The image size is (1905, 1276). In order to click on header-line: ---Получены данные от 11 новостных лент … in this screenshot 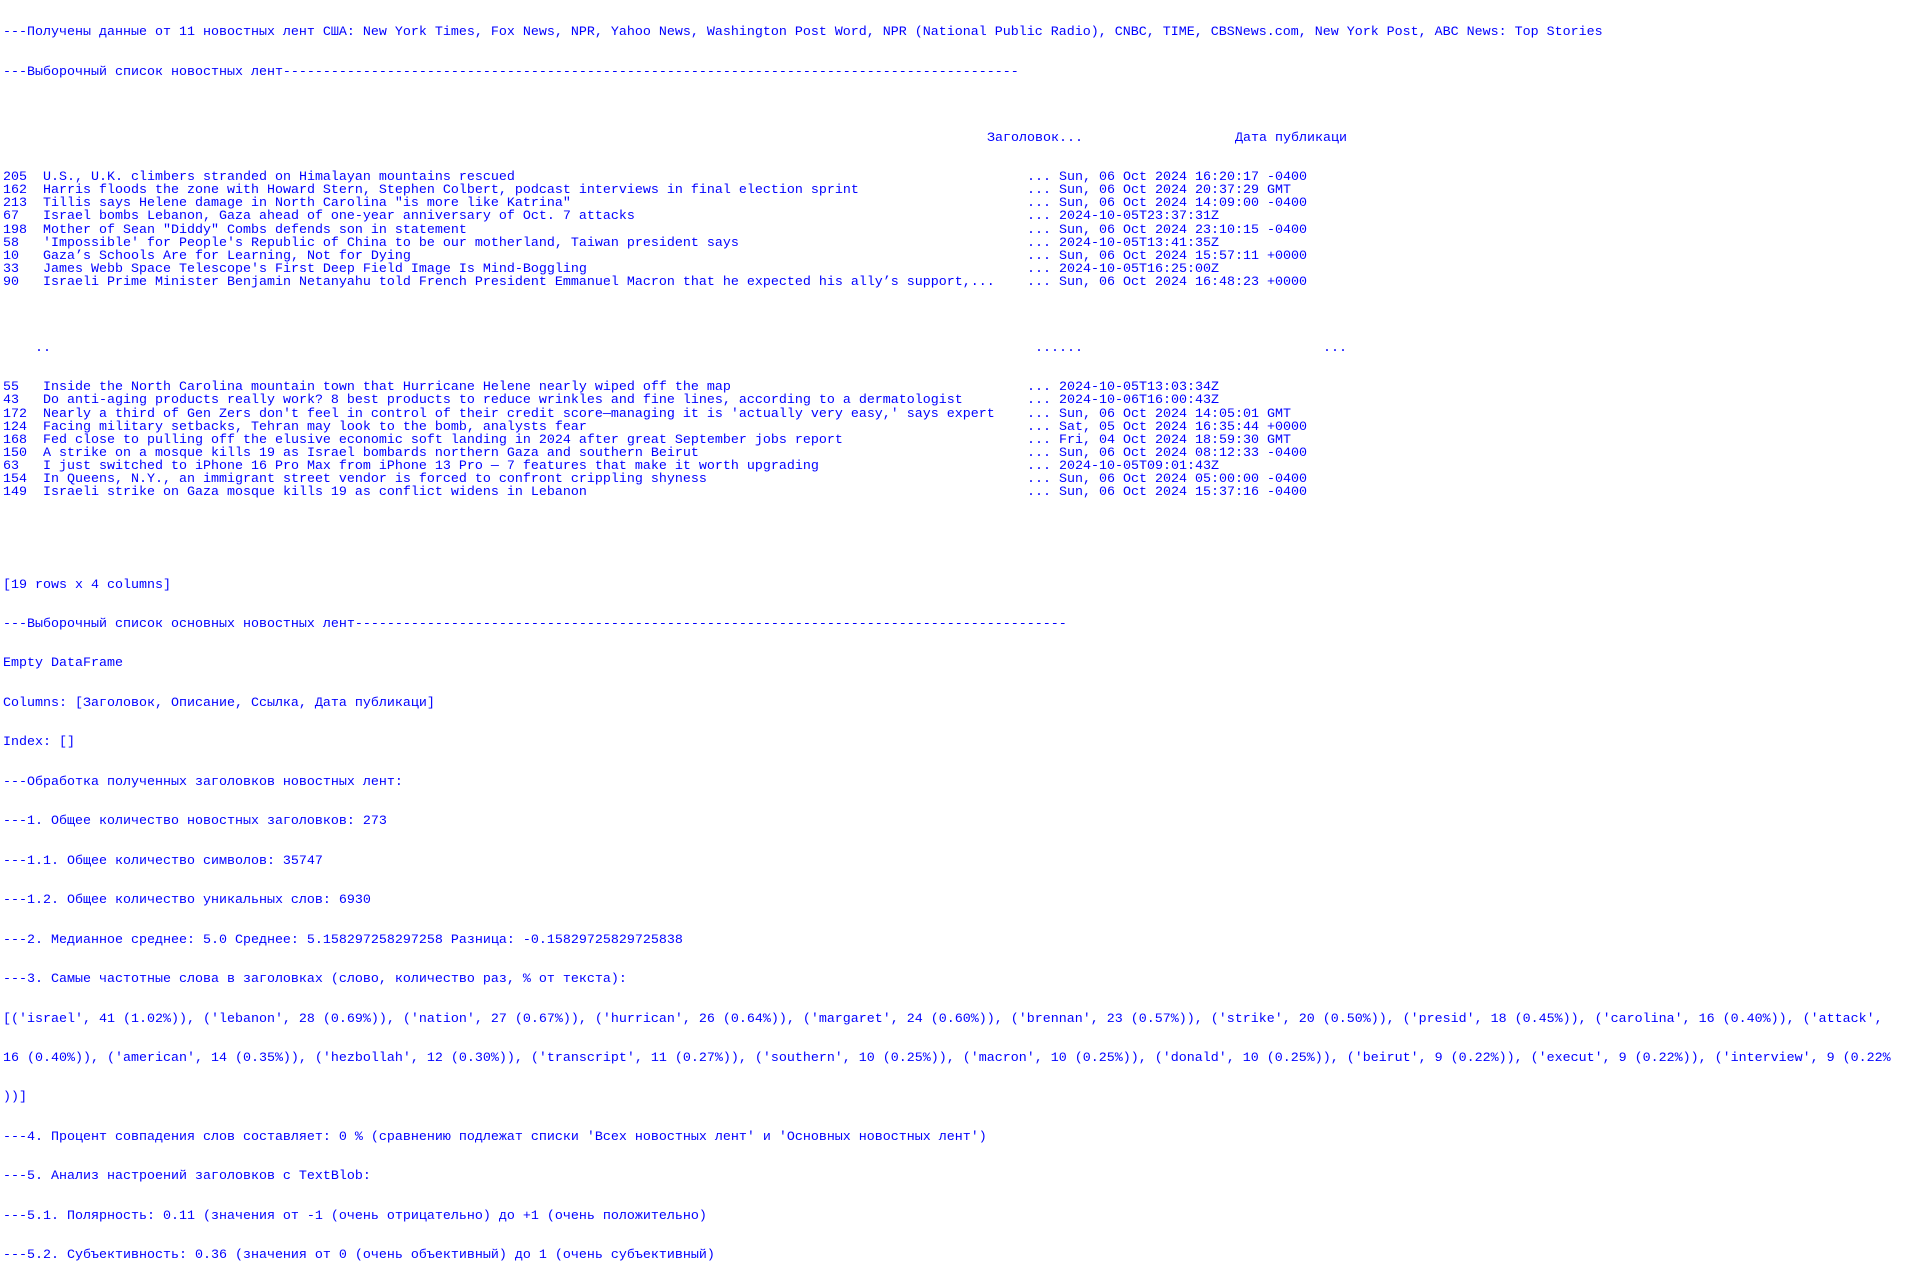, I will do `click(803, 33)`.